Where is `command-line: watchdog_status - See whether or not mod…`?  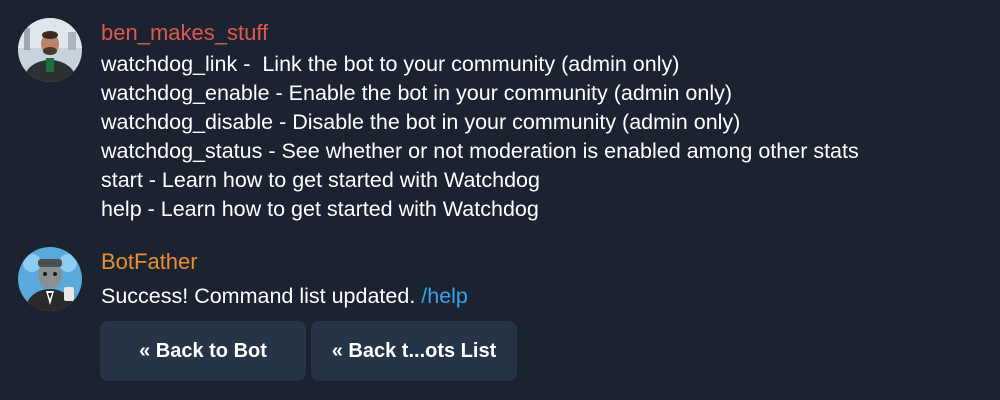 command-line: watchdog_status - See whether or not mod… is located at coordinates (480, 151).